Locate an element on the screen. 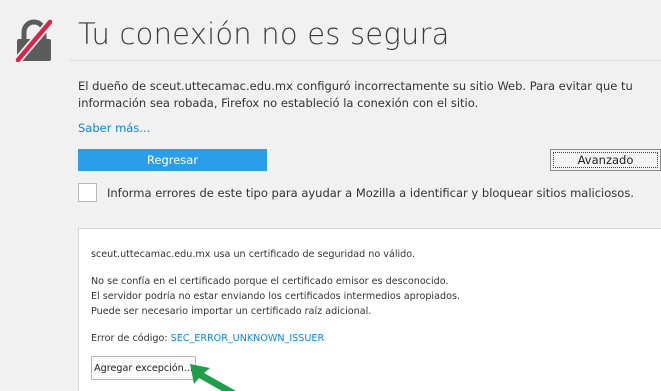 This screenshot has height=391, width=661. title-divider is located at coordinates (365, 60).